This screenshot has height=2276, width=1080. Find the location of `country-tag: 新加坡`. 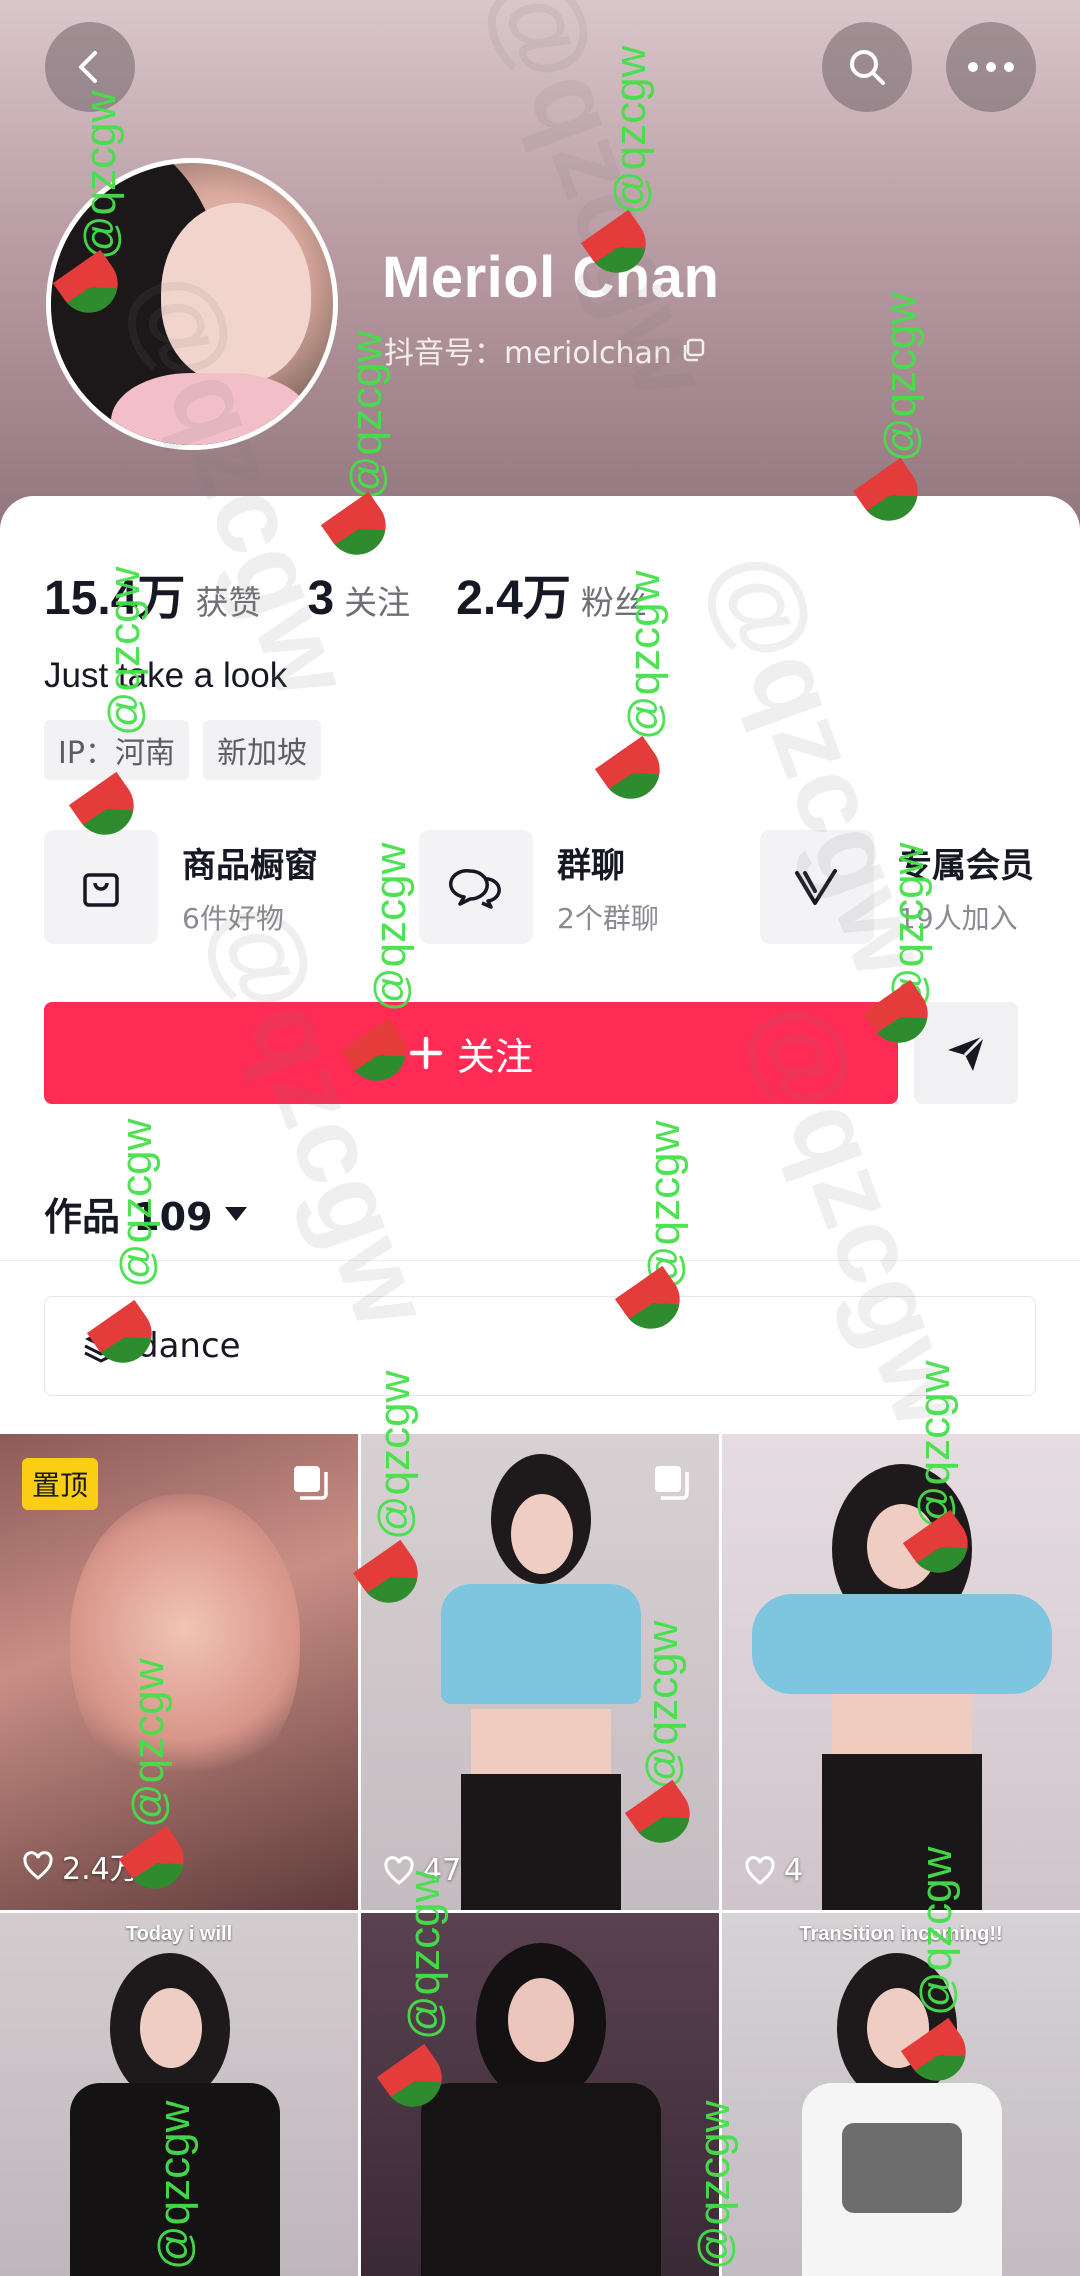

country-tag: 新加坡 is located at coordinates (261, 750).